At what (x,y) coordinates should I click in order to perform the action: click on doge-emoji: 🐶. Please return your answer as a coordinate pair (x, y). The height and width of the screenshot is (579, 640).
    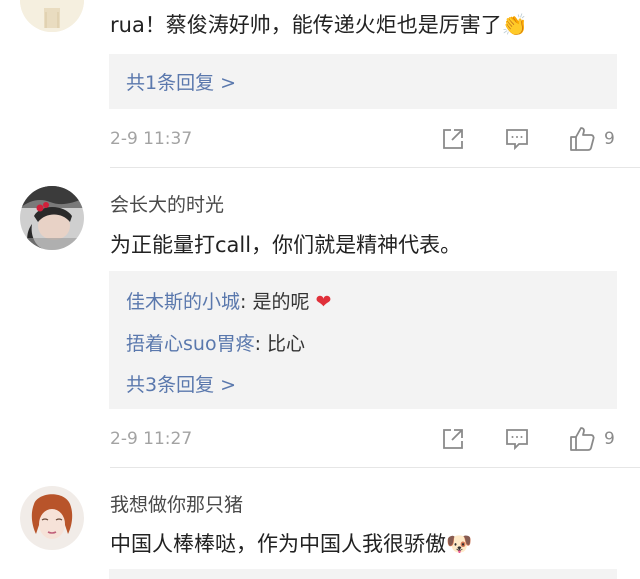
    Looking at the image, I should click on (459, 544).